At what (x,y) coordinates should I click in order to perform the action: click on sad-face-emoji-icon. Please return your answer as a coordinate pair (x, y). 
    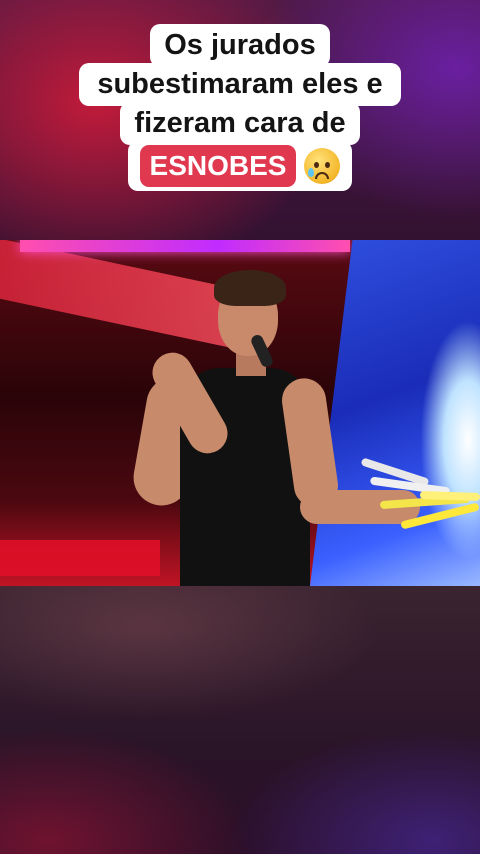
    Looking at the image, I should click on (322, 166).